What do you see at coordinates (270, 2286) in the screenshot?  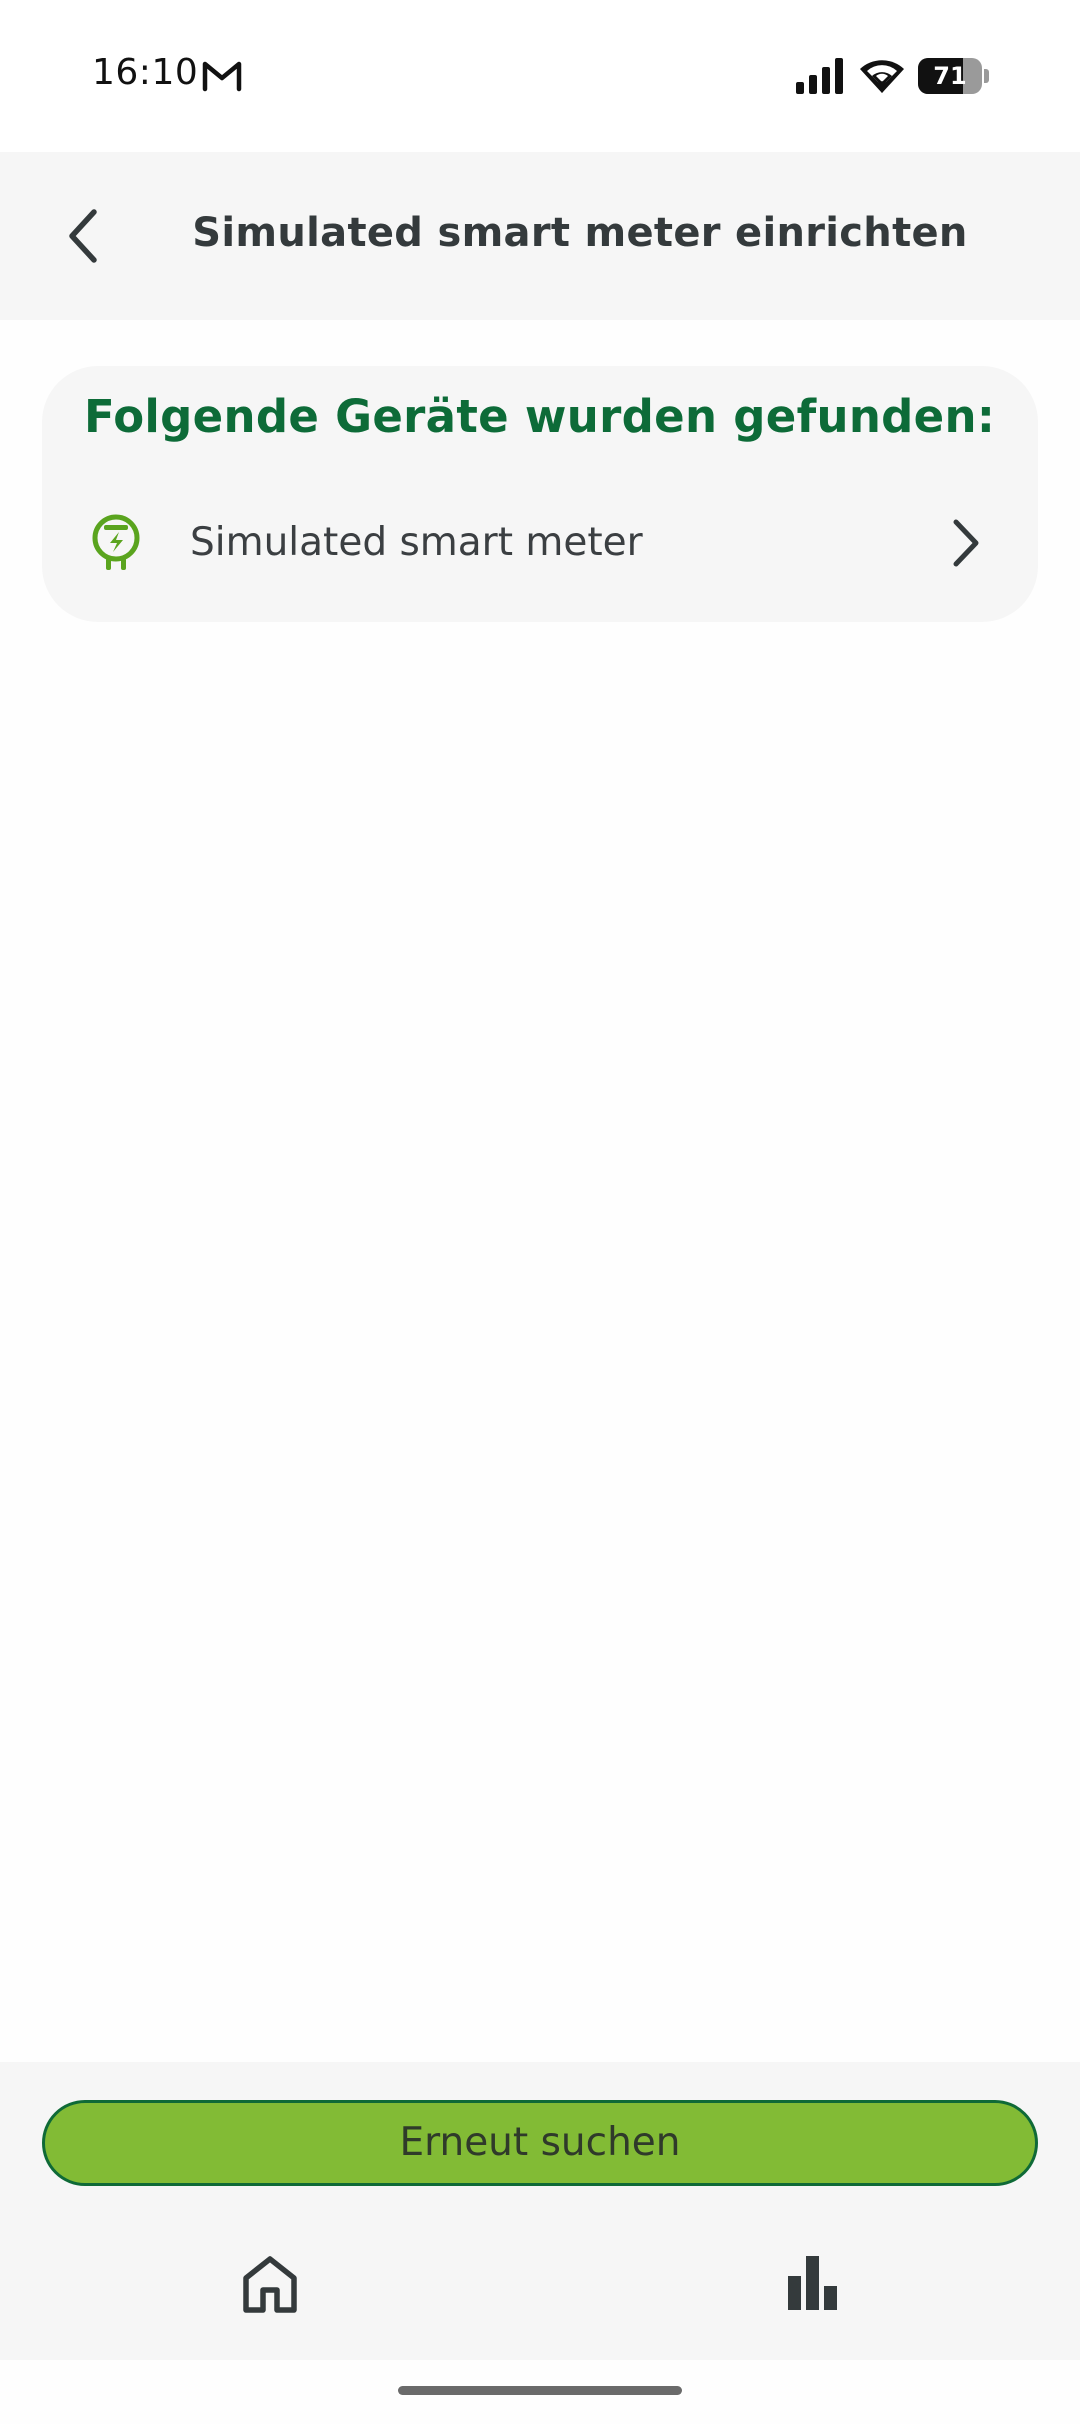 I see `home-icon` at bounding box center [270, 2286].